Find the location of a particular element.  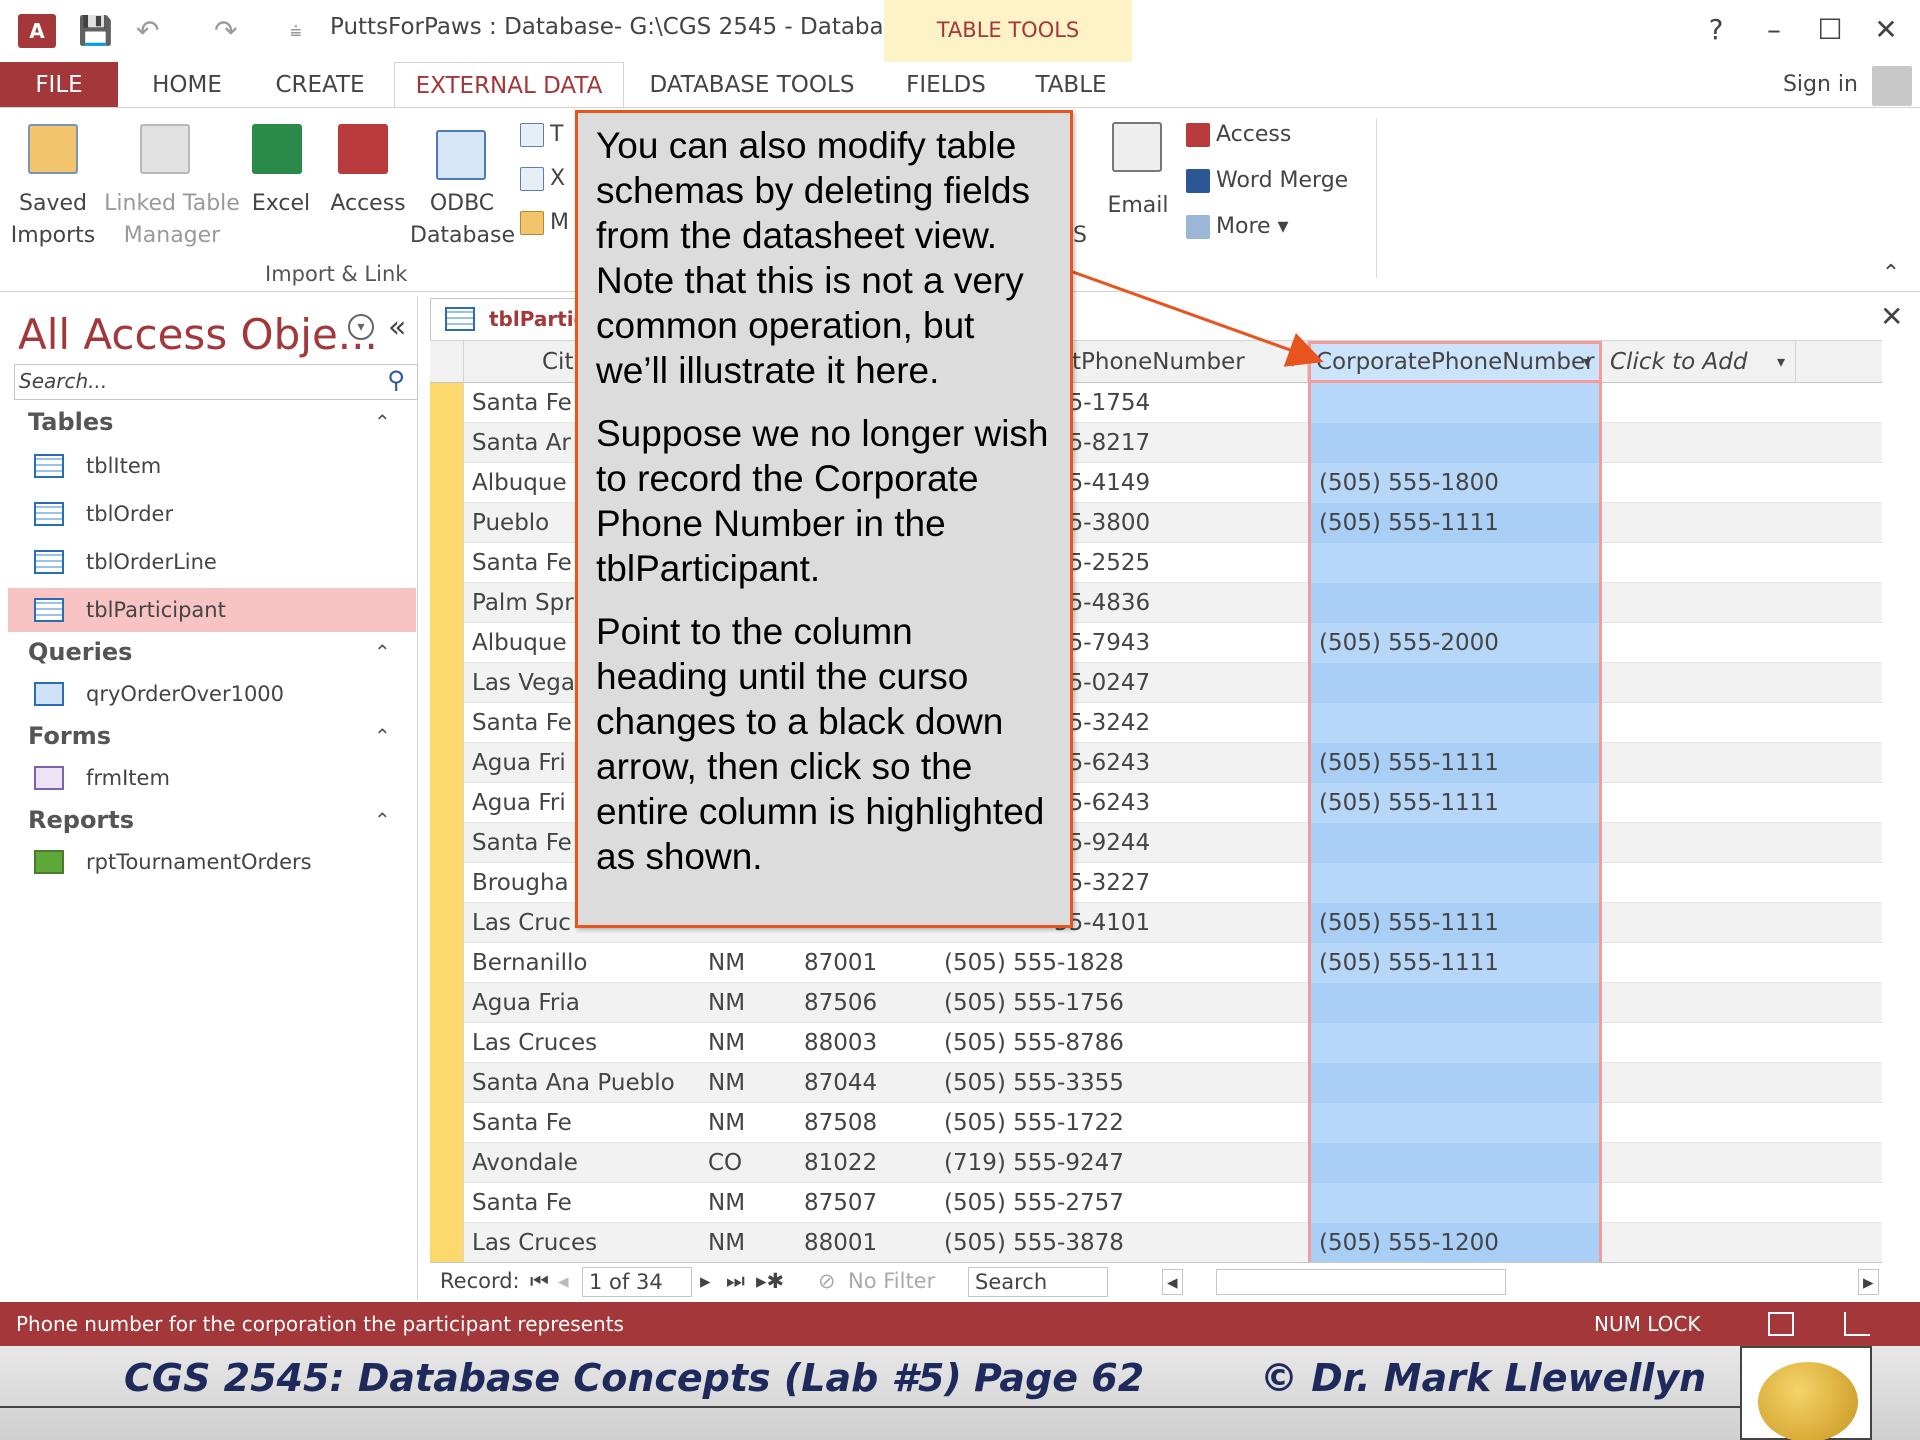

cell-state: CO is located at coordinates (748, 1163).